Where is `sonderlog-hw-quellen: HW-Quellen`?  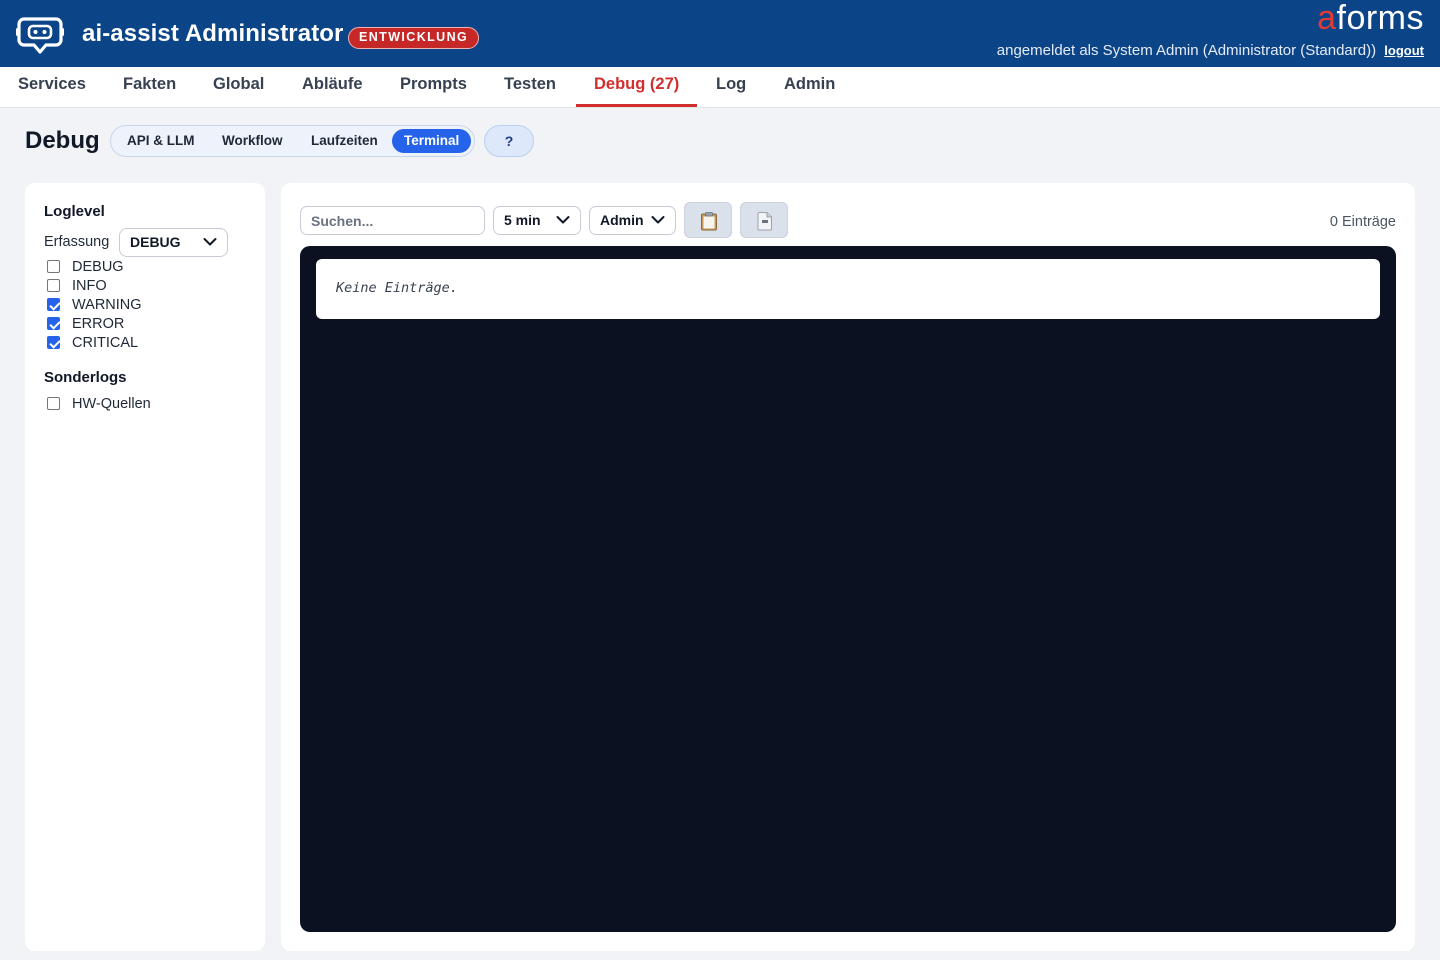 sonderlog-hw-quellen: HW-Quellen is located at coordinates (99, 403).